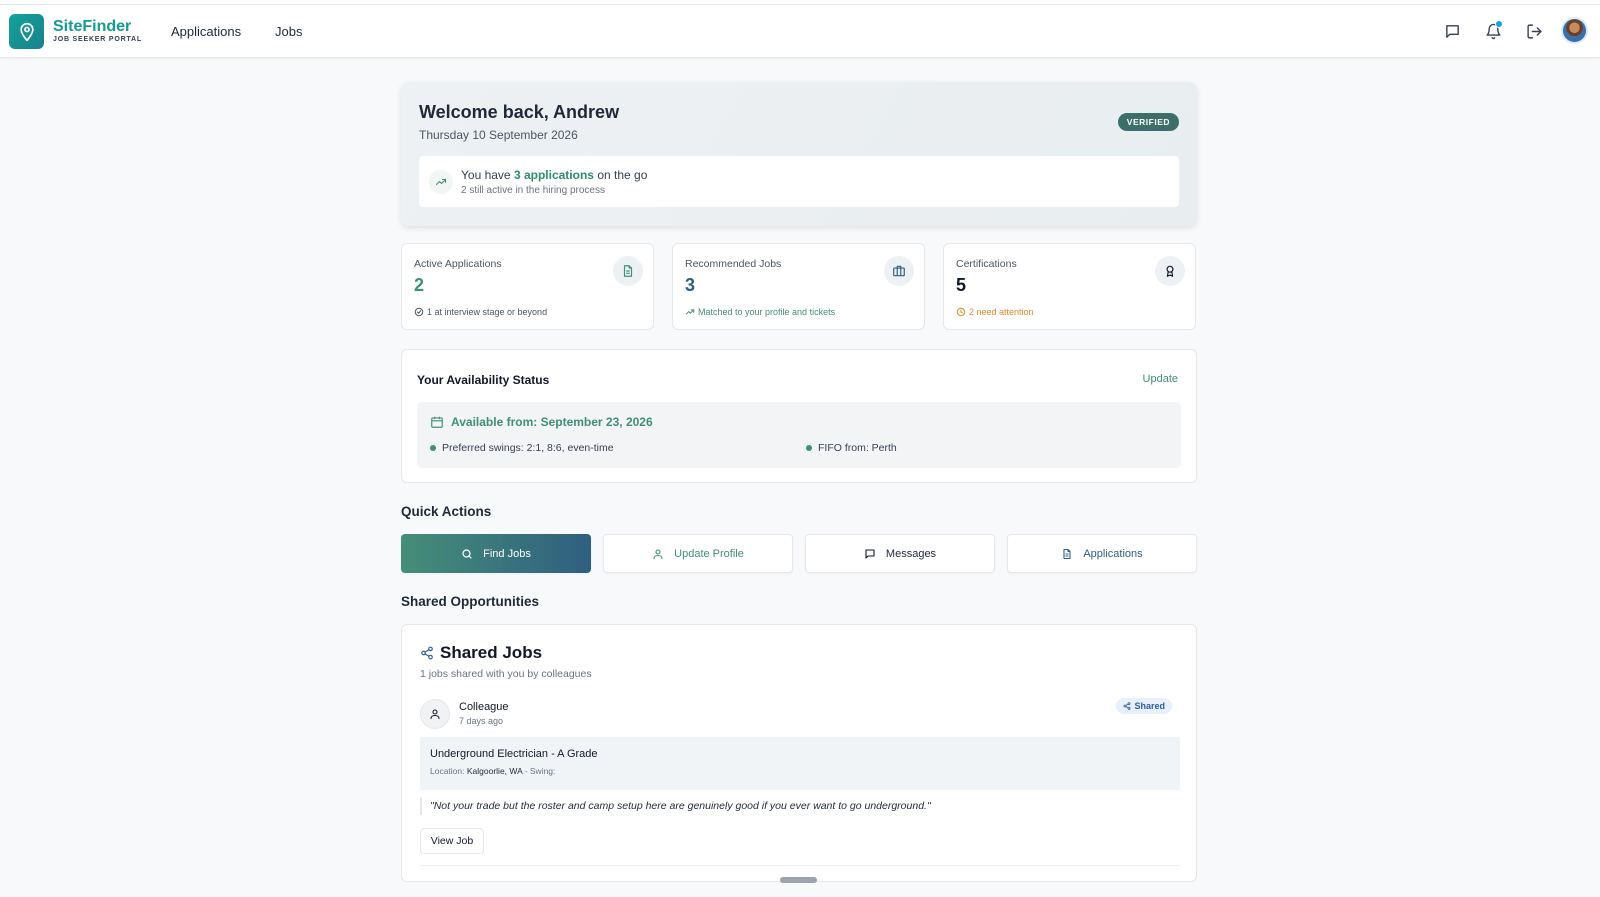 The image size is (1600, 897). I want to click on summary-subtext: 2 still active in the hiring process, so click(533, 190).